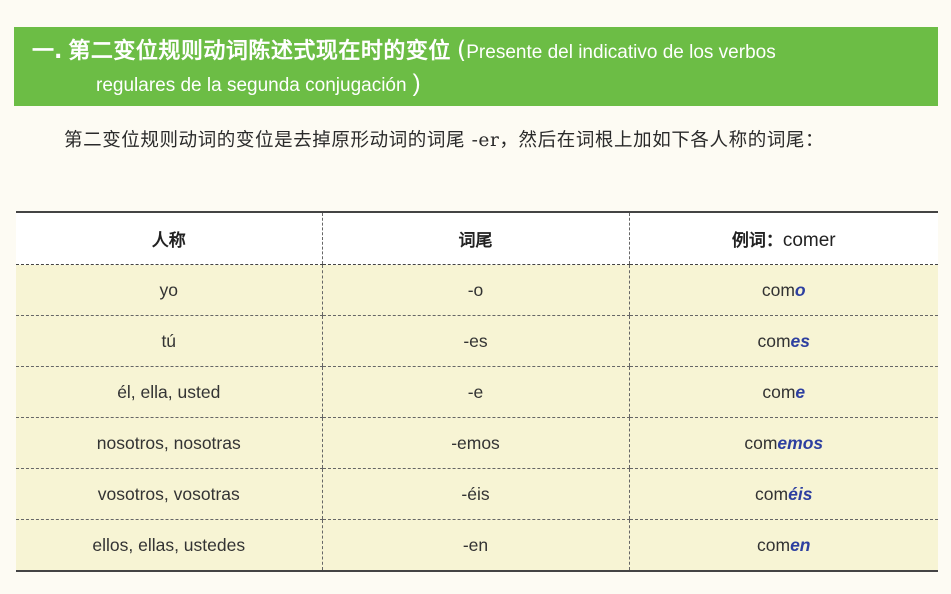 This screenshot has width=951, height=594. What do you see at coordinates (757, 240) in the screenshot?
I see `example-label: 例词：` at bounding box center [757, 240].